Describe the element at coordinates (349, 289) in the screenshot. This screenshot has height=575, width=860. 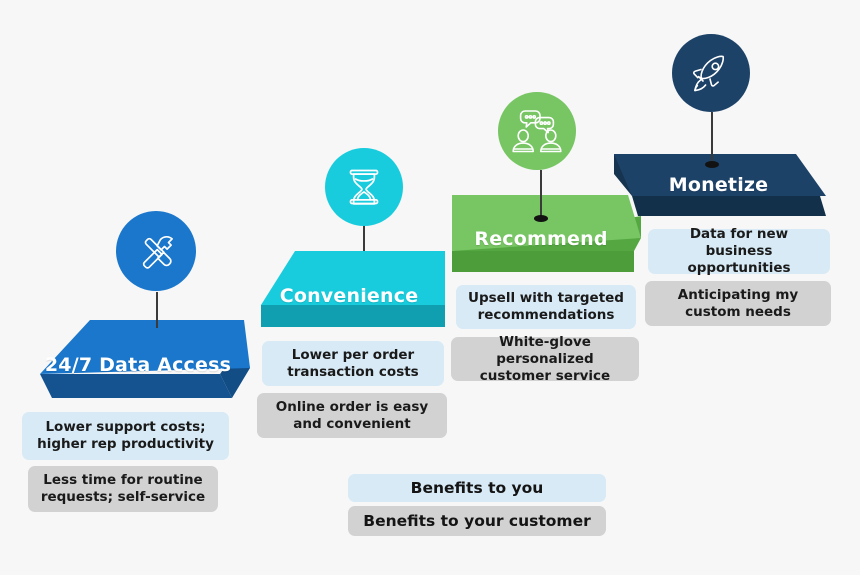
I see `slab-convenience: Convenience` at that location.